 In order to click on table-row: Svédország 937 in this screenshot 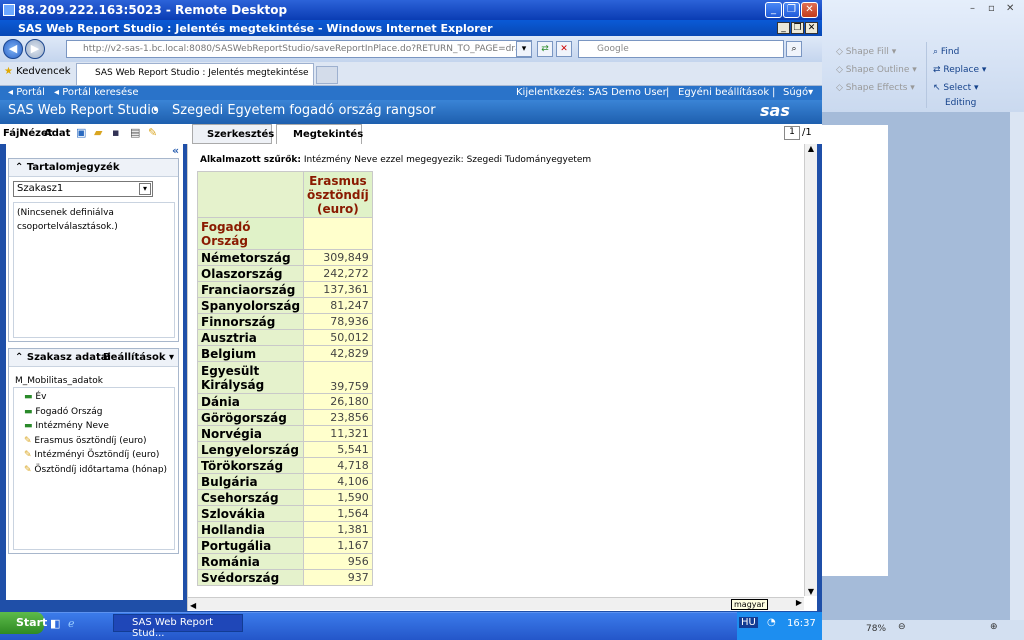, I will do `click(284, 577)`.